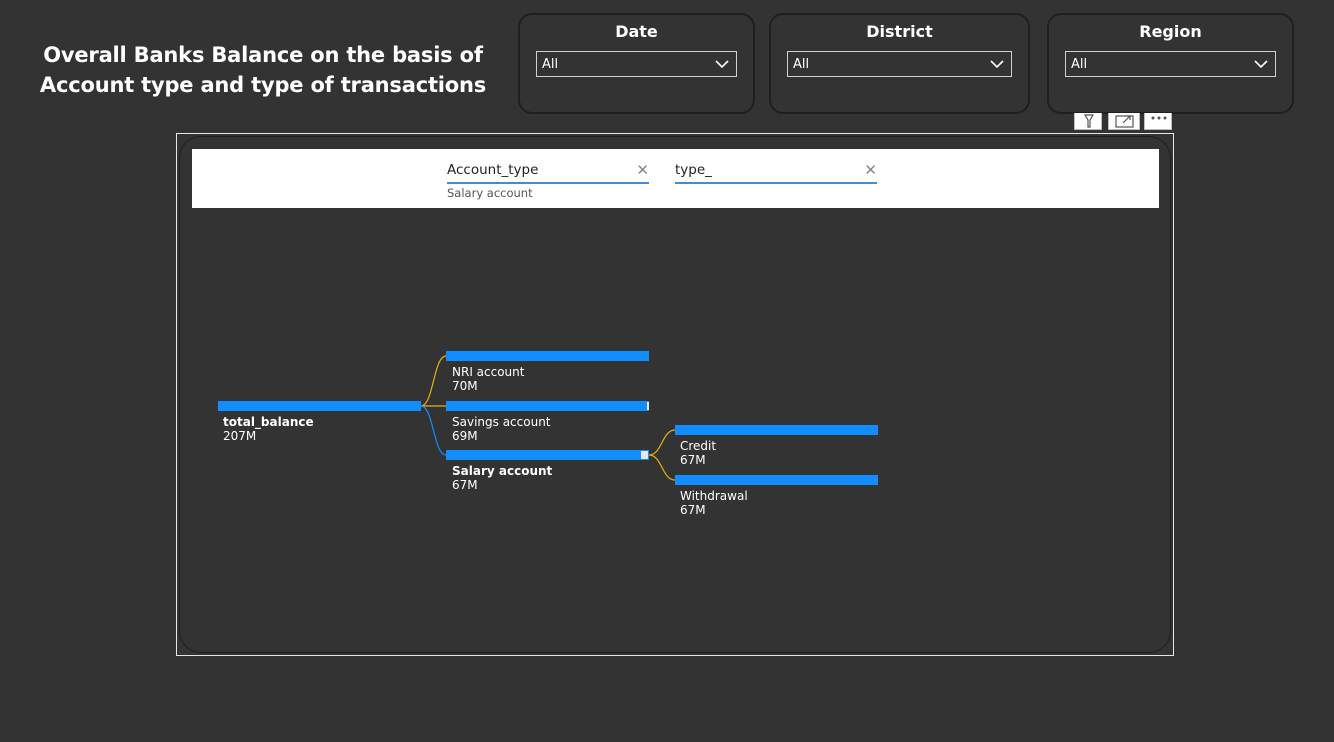  Describe the element at coordinates (465, 386) in the screenshot. I see `node-value: 70M` at that location.